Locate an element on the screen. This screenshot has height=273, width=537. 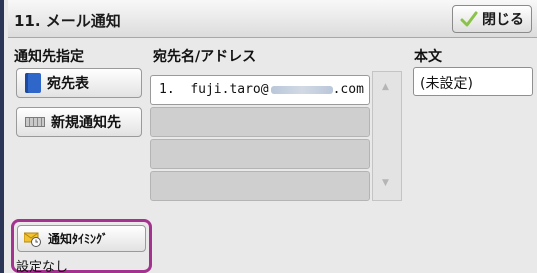
body-text-value: (未設定) is located at coordinates (446, 84).